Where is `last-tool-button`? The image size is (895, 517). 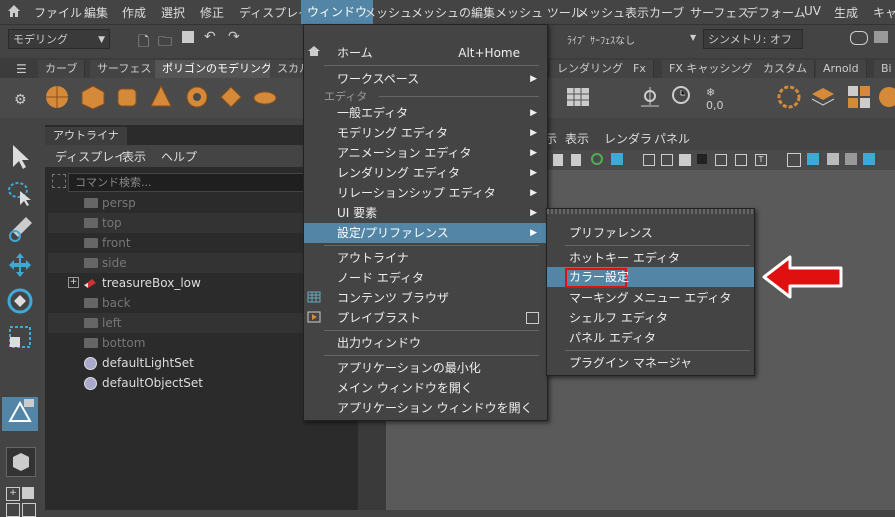
last-tool-button is located at coordinates (20, 414).